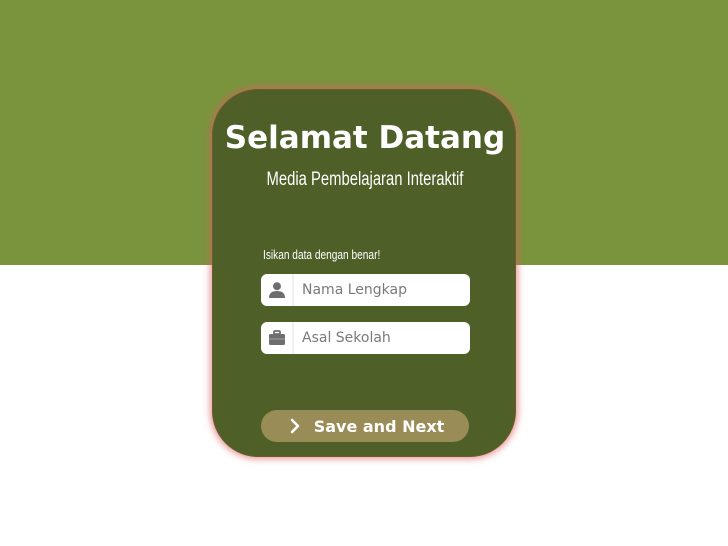 Image resolution: width=728 pixels, height=546 pixels. I want to click on page-subtitle: Media Pembelajaran Interaktif, so click(365, 179).